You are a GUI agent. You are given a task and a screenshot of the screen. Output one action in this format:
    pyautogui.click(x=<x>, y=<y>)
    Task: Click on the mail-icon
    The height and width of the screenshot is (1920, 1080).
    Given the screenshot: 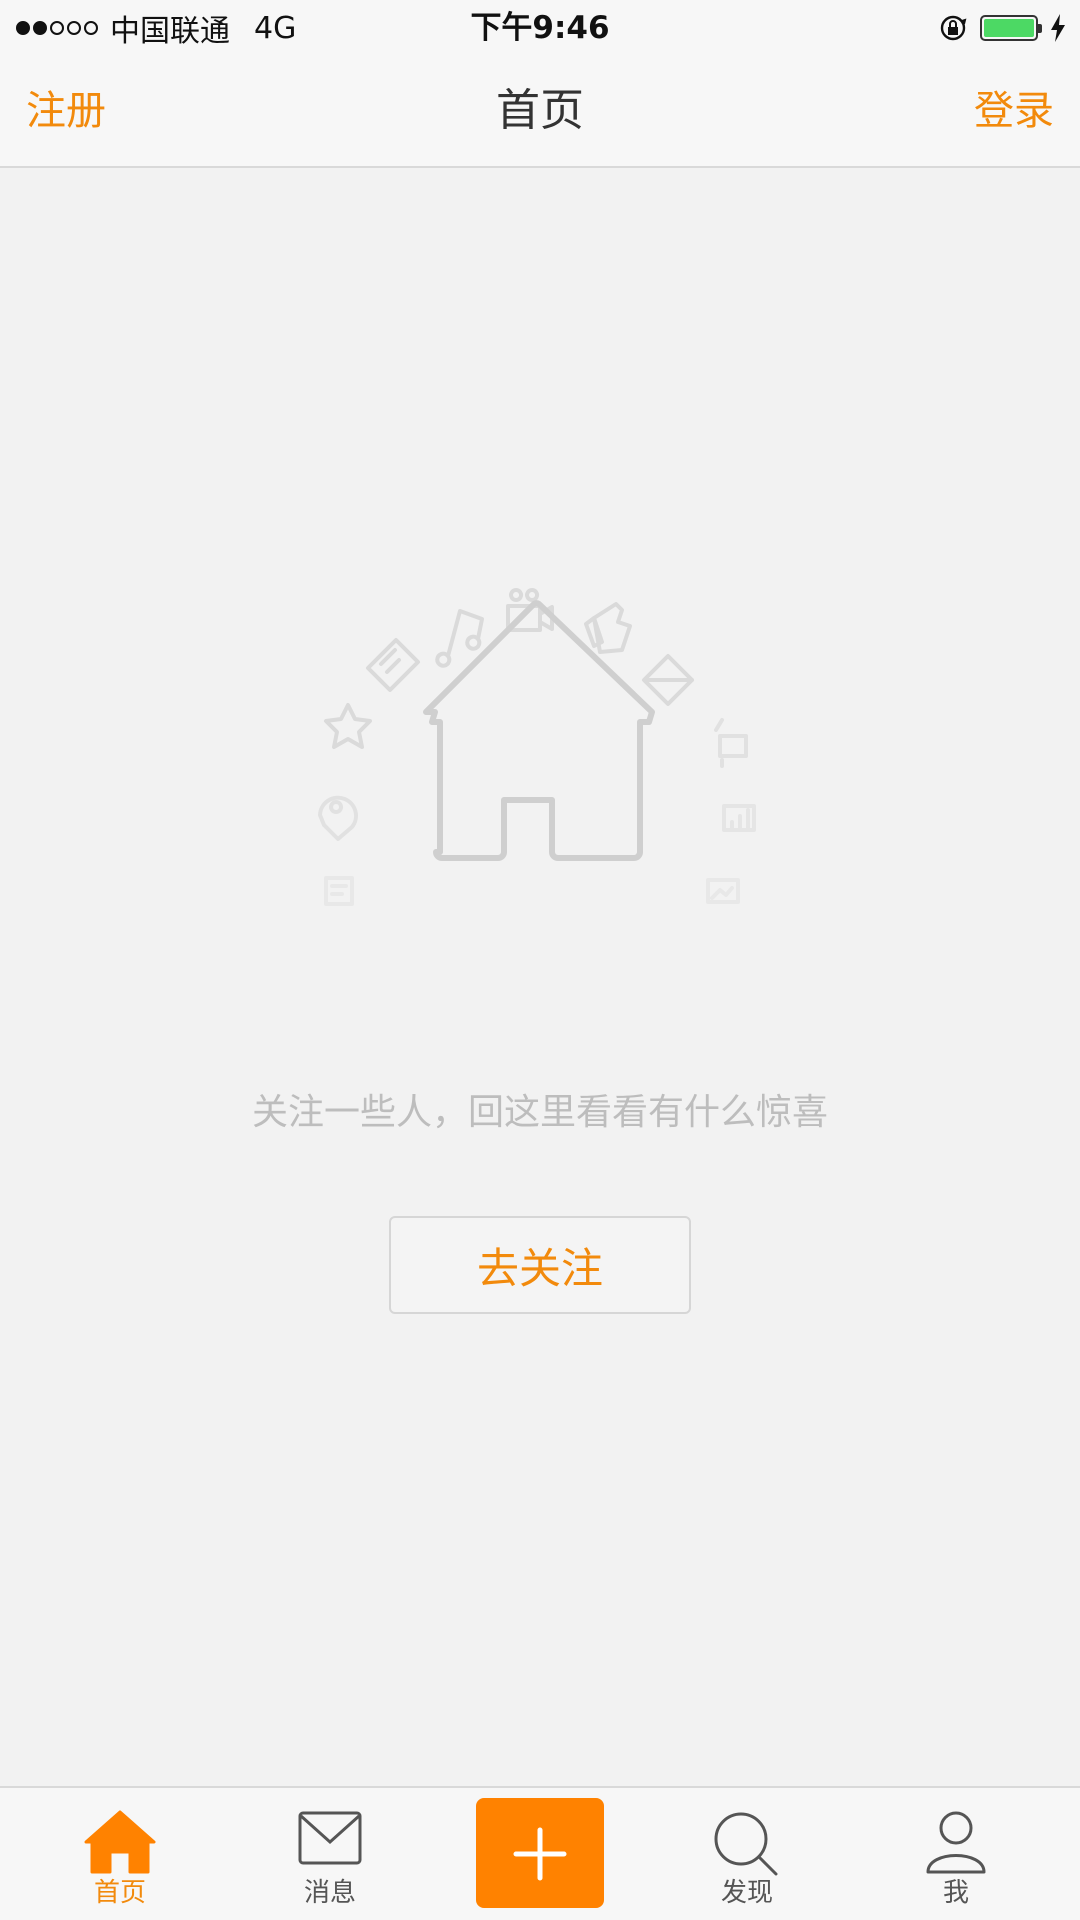 What is the action you would take?
    pyautogui.click(x=330, y=1838)
    